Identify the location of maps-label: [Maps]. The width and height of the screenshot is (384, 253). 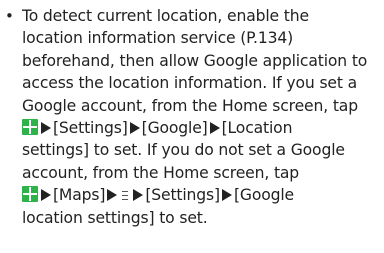
(79, 195).